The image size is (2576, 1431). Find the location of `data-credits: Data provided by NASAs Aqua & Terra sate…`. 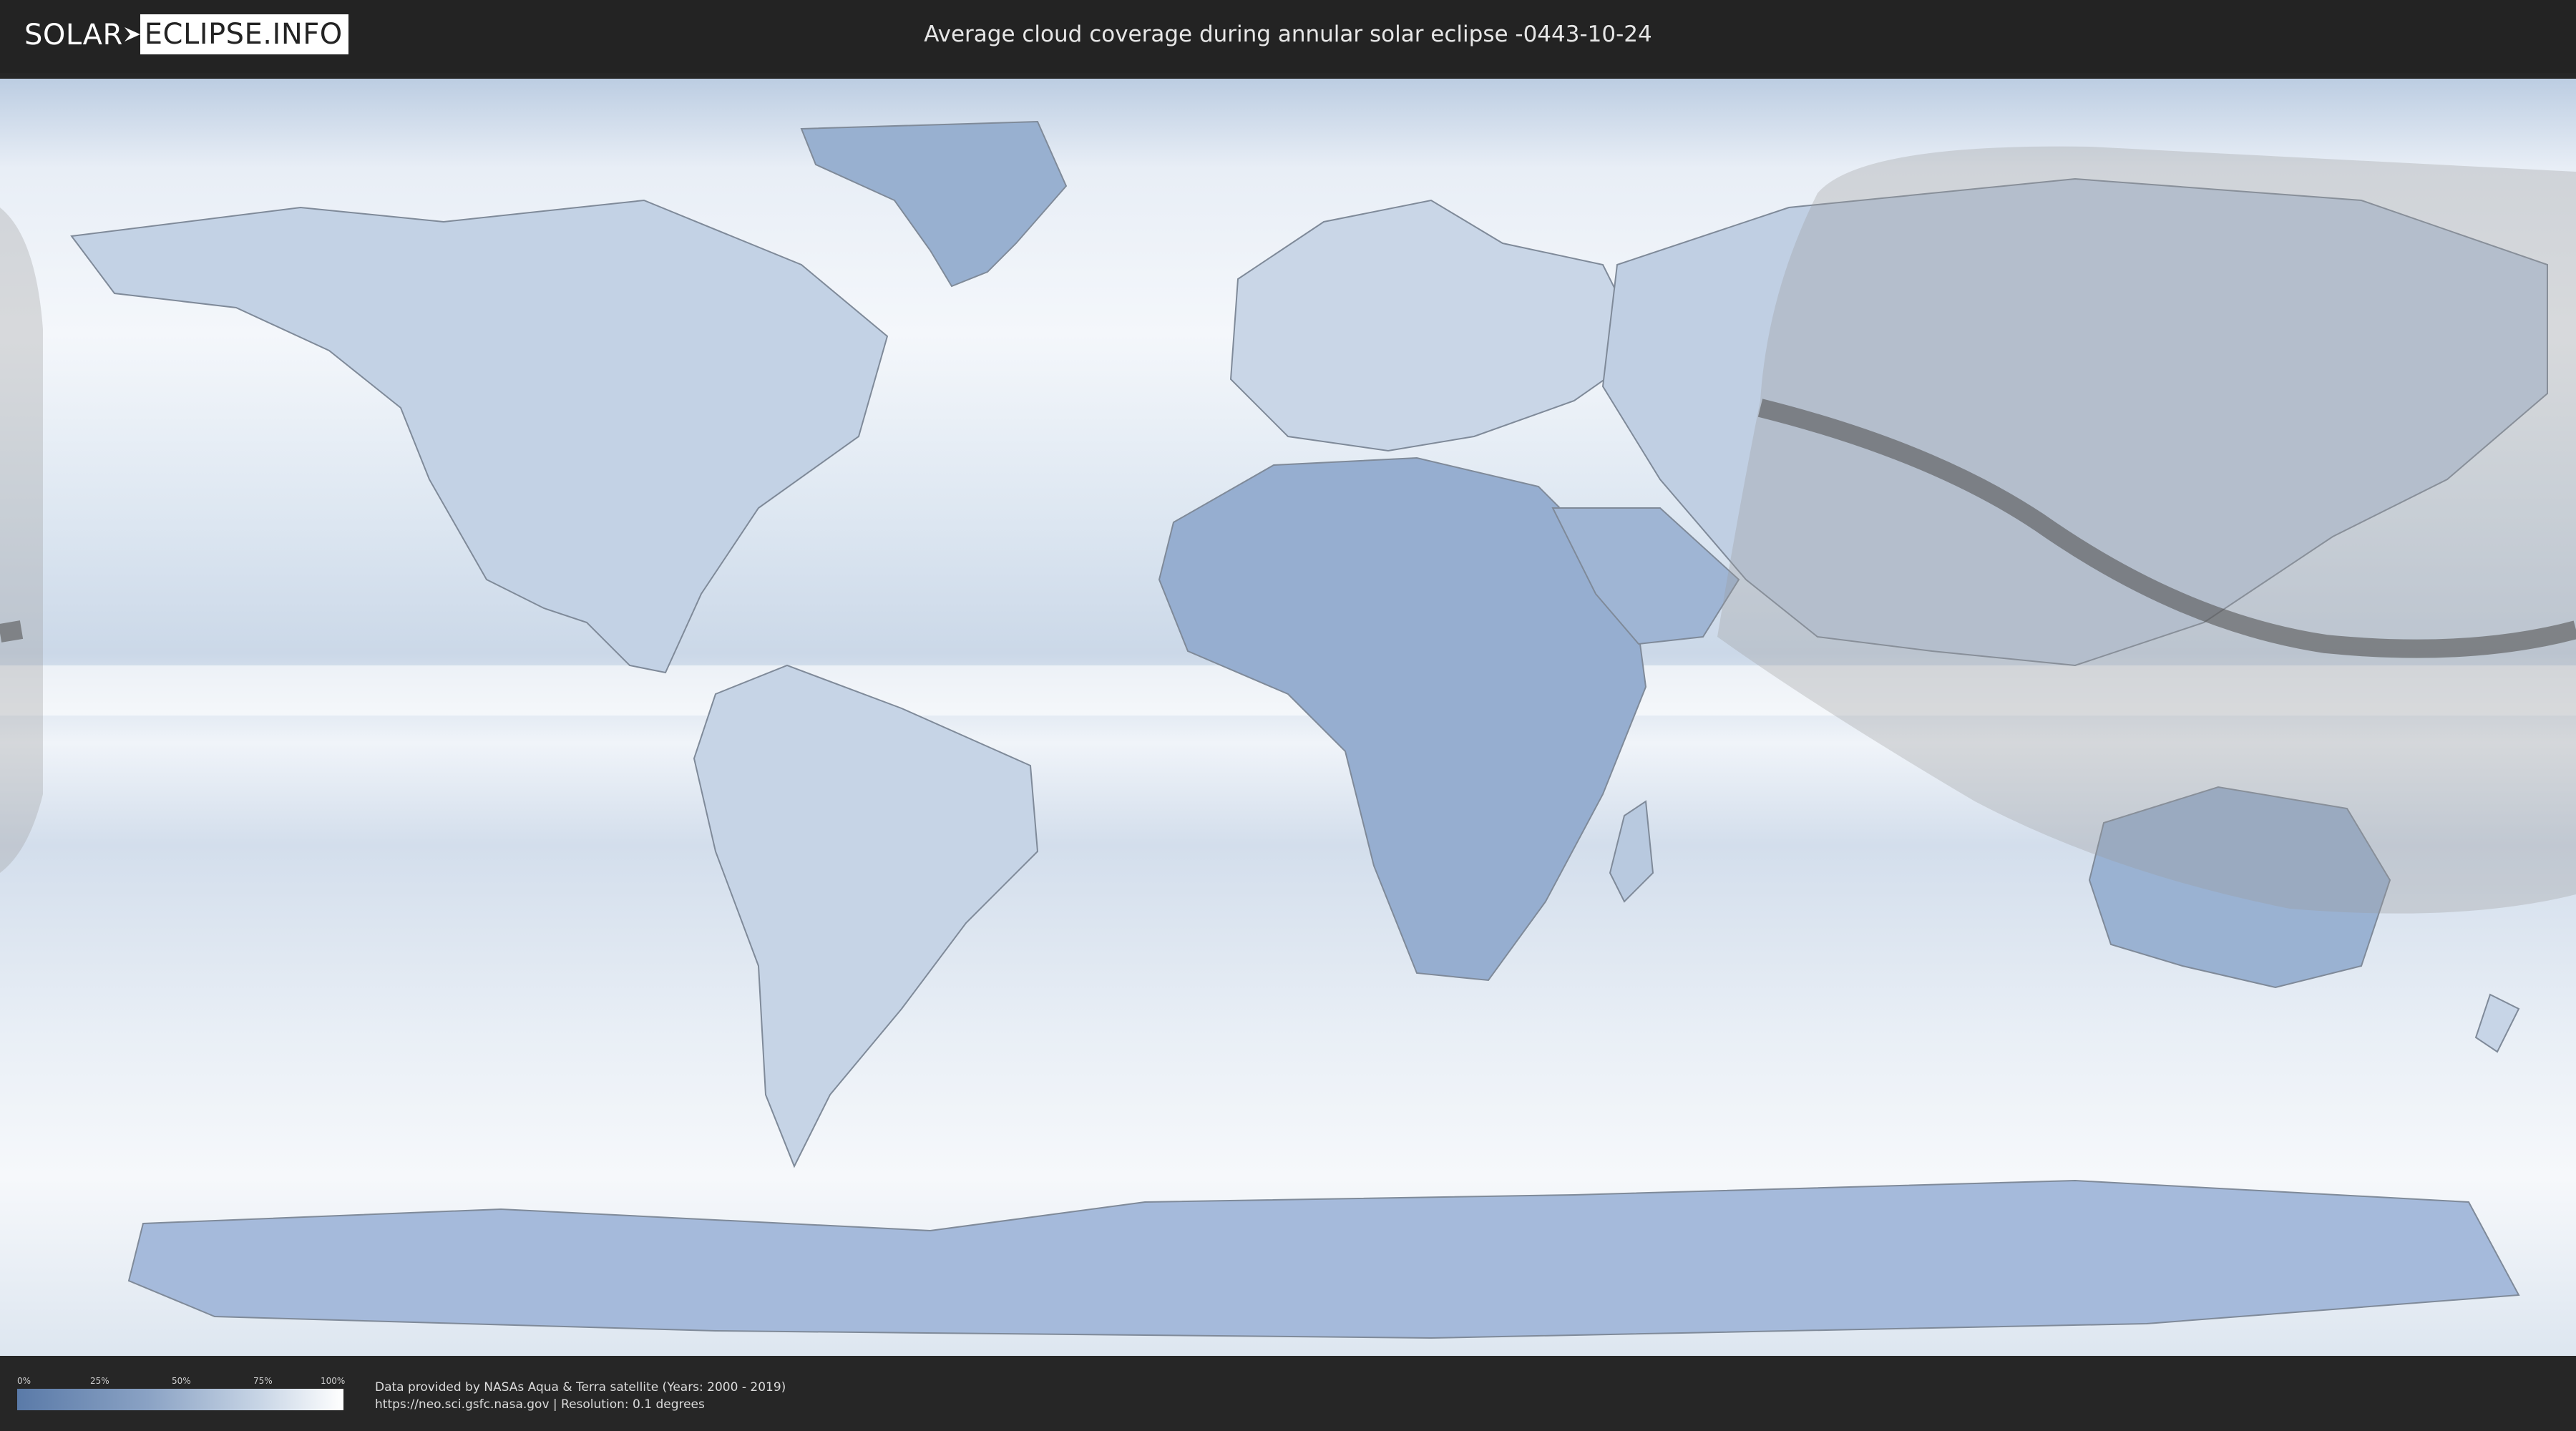

data-credits: Data provided by NASAs Aqua & Terra sate… is located at coordinates (580, 1396).